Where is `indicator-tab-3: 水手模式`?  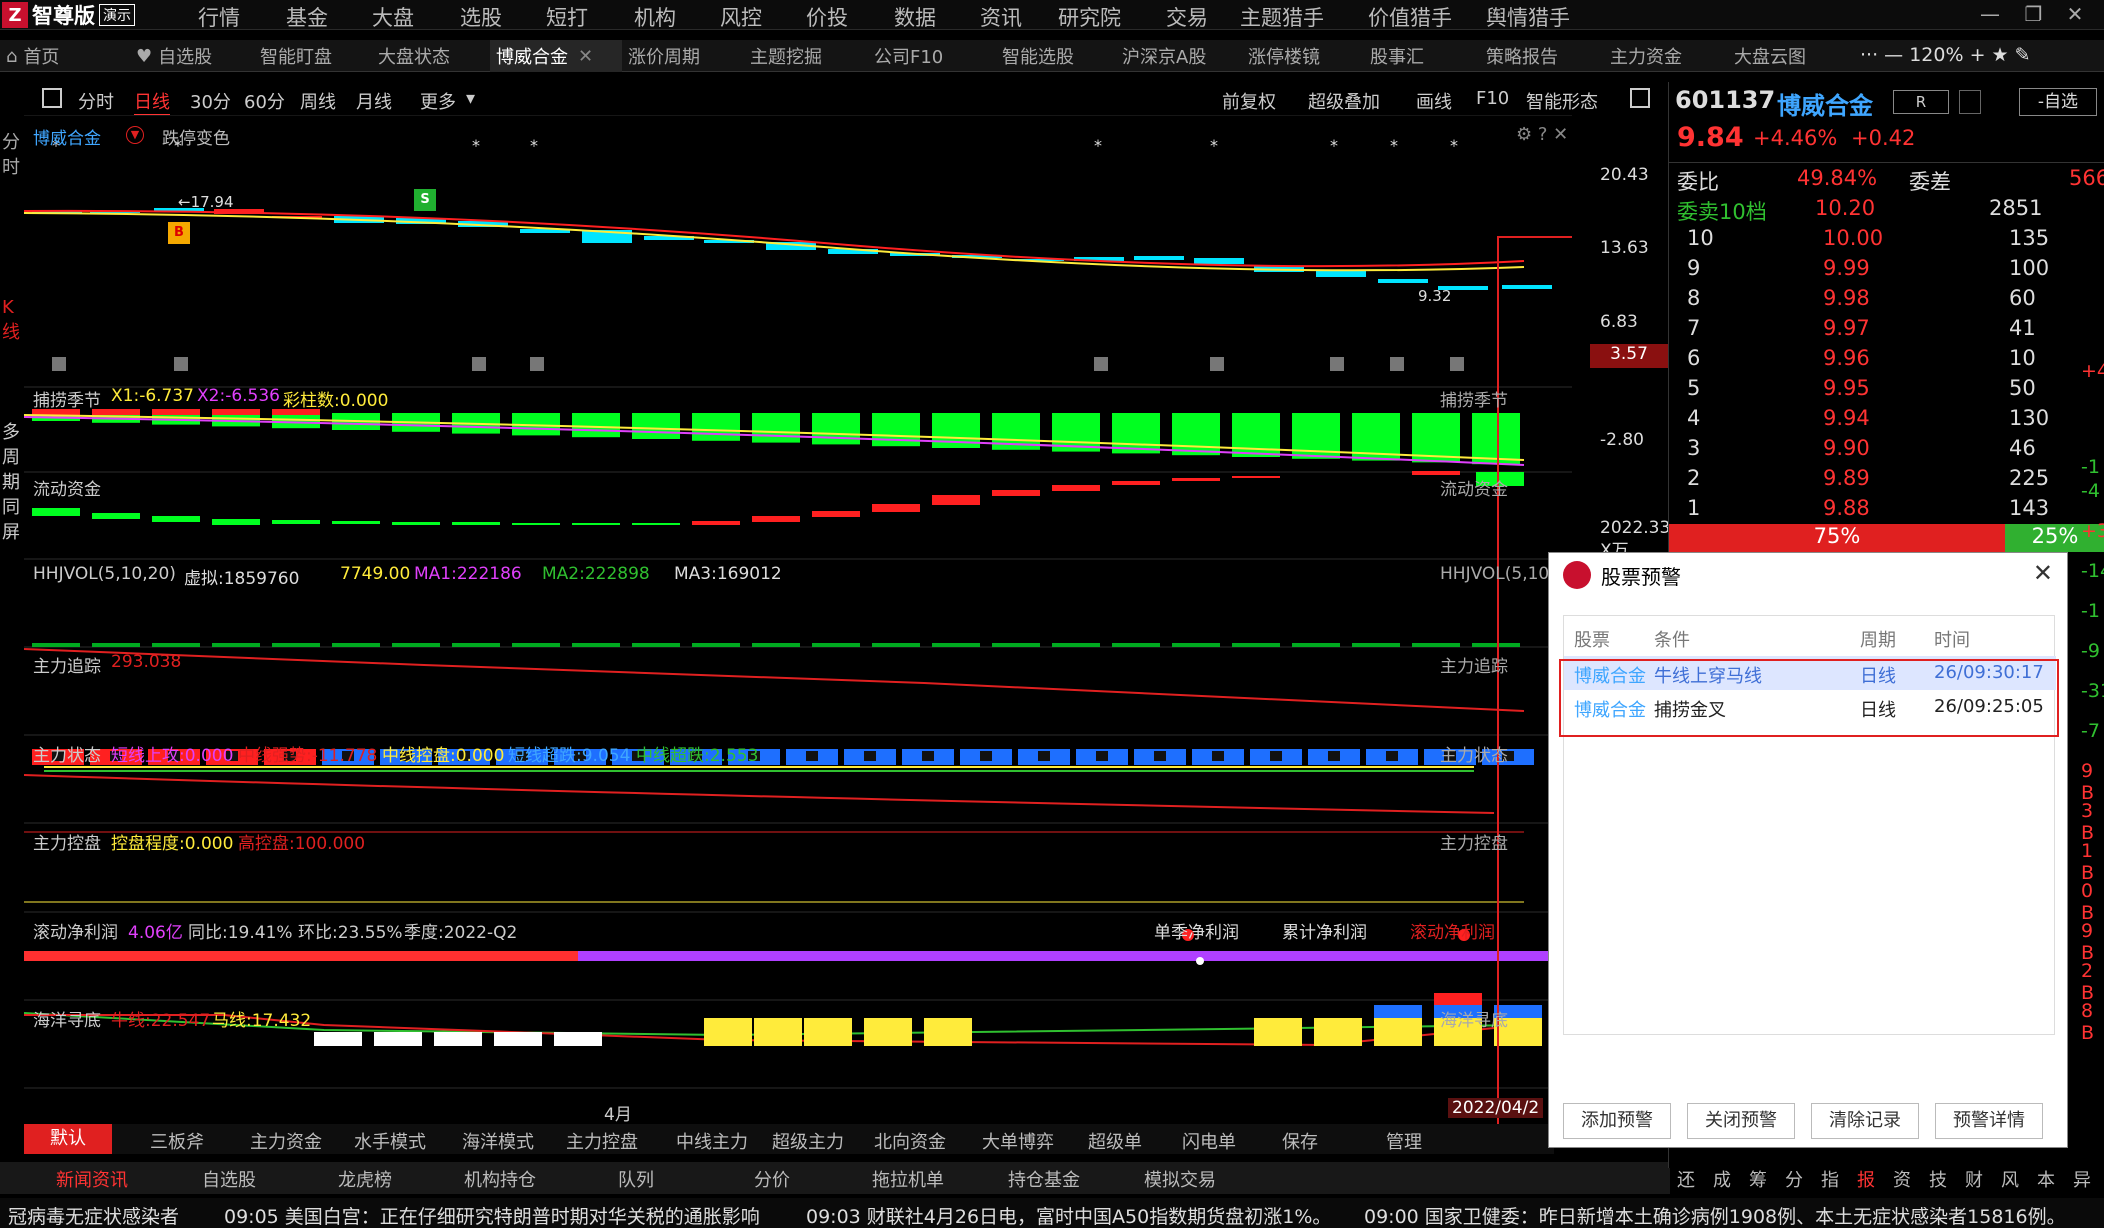
indicator-tab-3: 水手模式 is located at coordinates (390, 1141).